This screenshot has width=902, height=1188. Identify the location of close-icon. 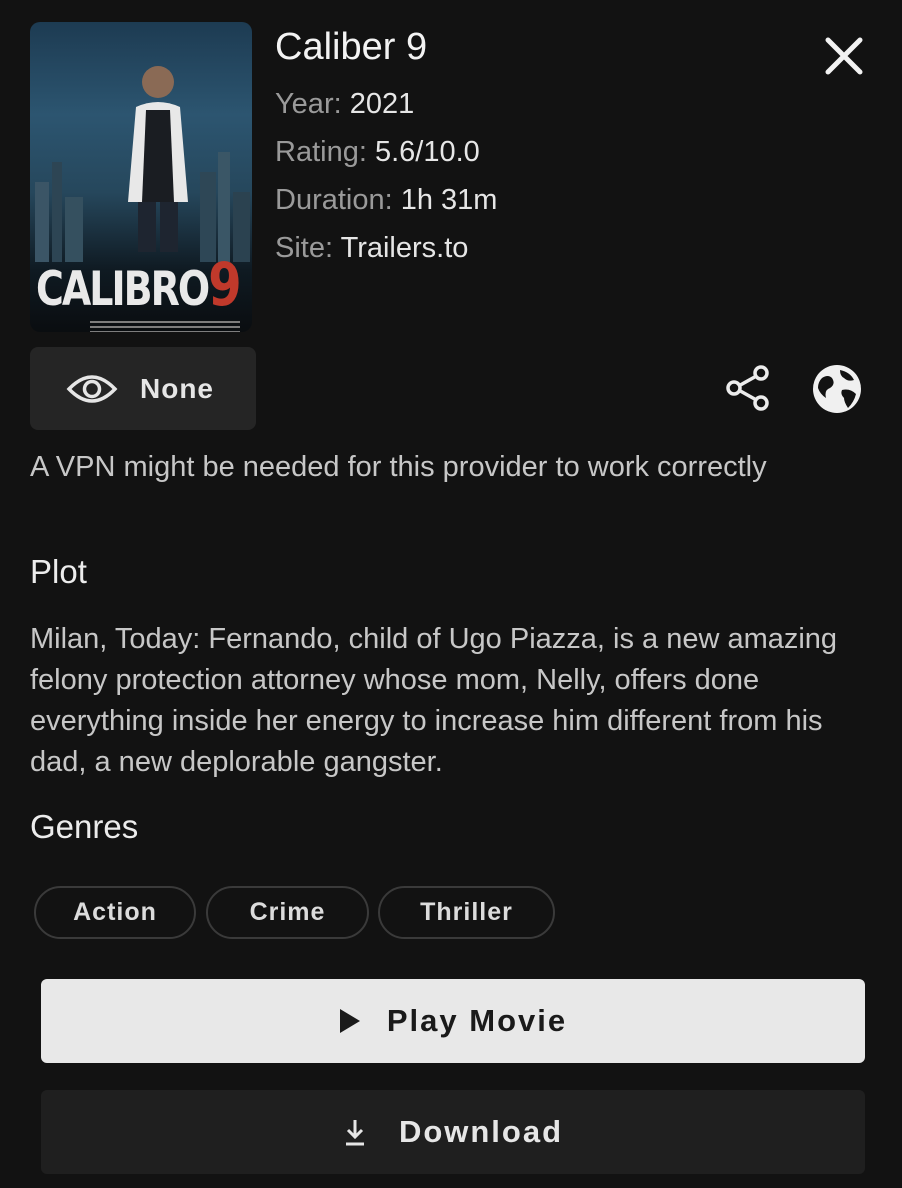
(844, 56).